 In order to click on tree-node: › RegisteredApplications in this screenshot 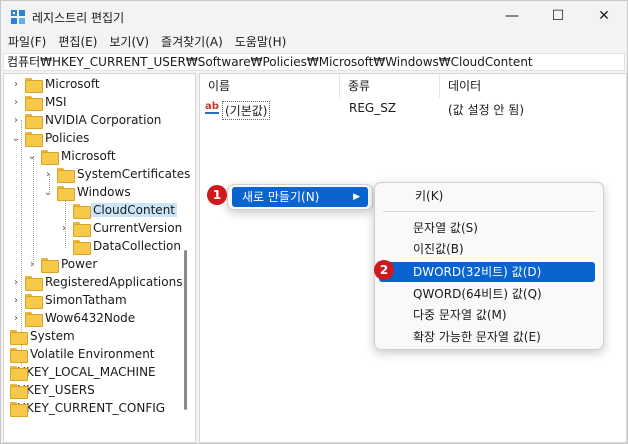, I will do `click(96, 282)`.